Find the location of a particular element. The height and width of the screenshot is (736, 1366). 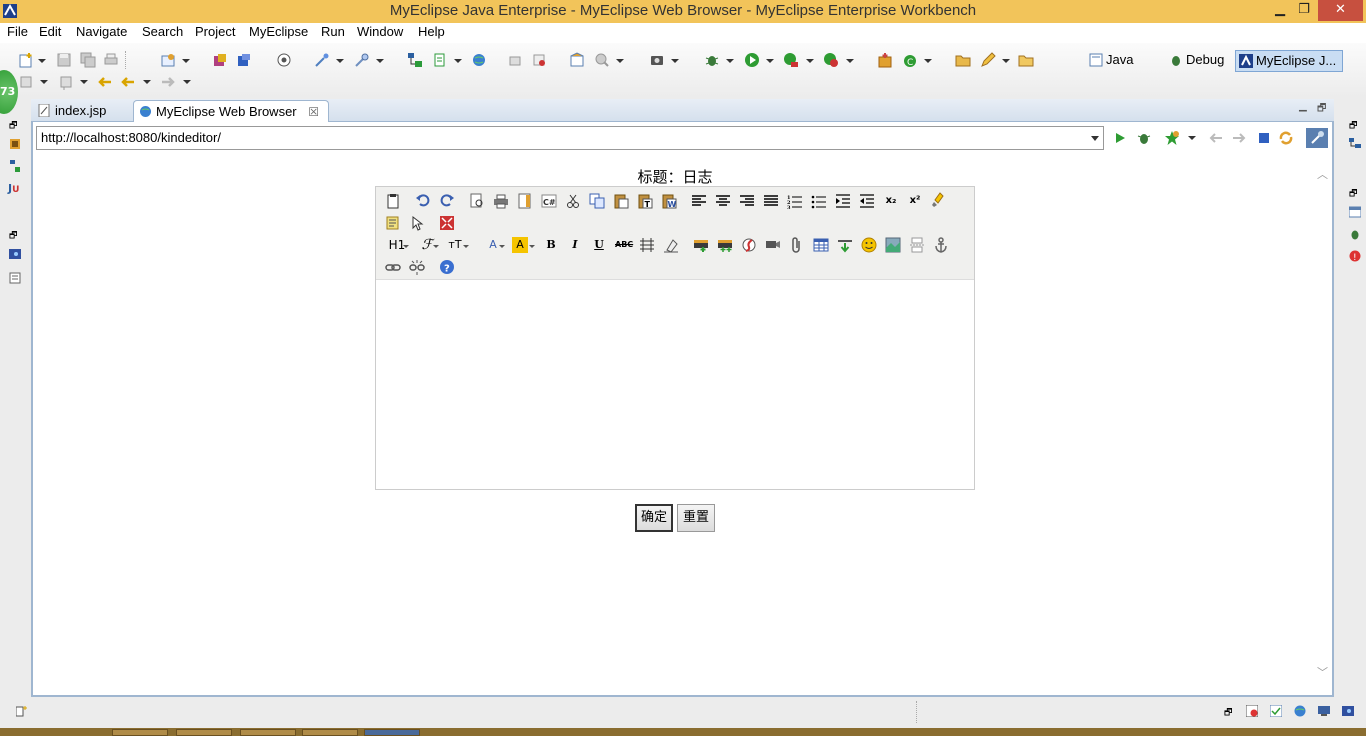

pencil-dropdown-icon is located at coordinates (1006, 61).